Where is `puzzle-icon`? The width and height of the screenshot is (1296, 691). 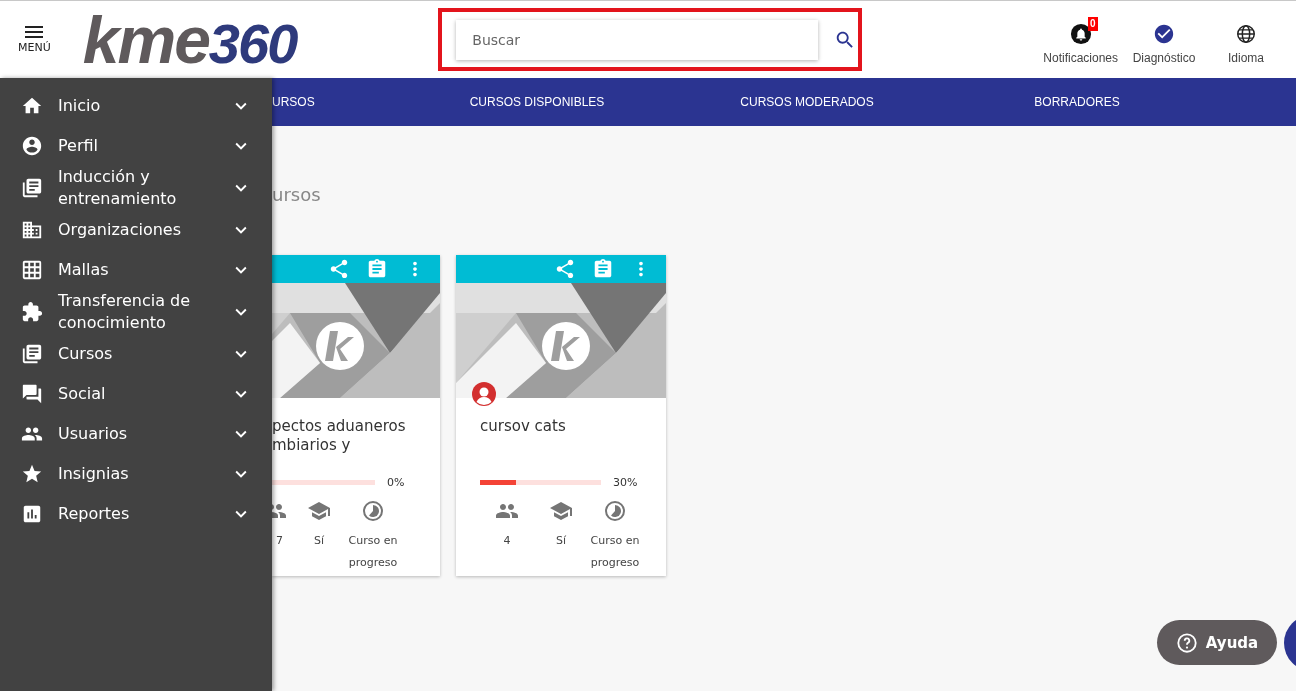
puzzle-icon is located at coordinates (32, 312).